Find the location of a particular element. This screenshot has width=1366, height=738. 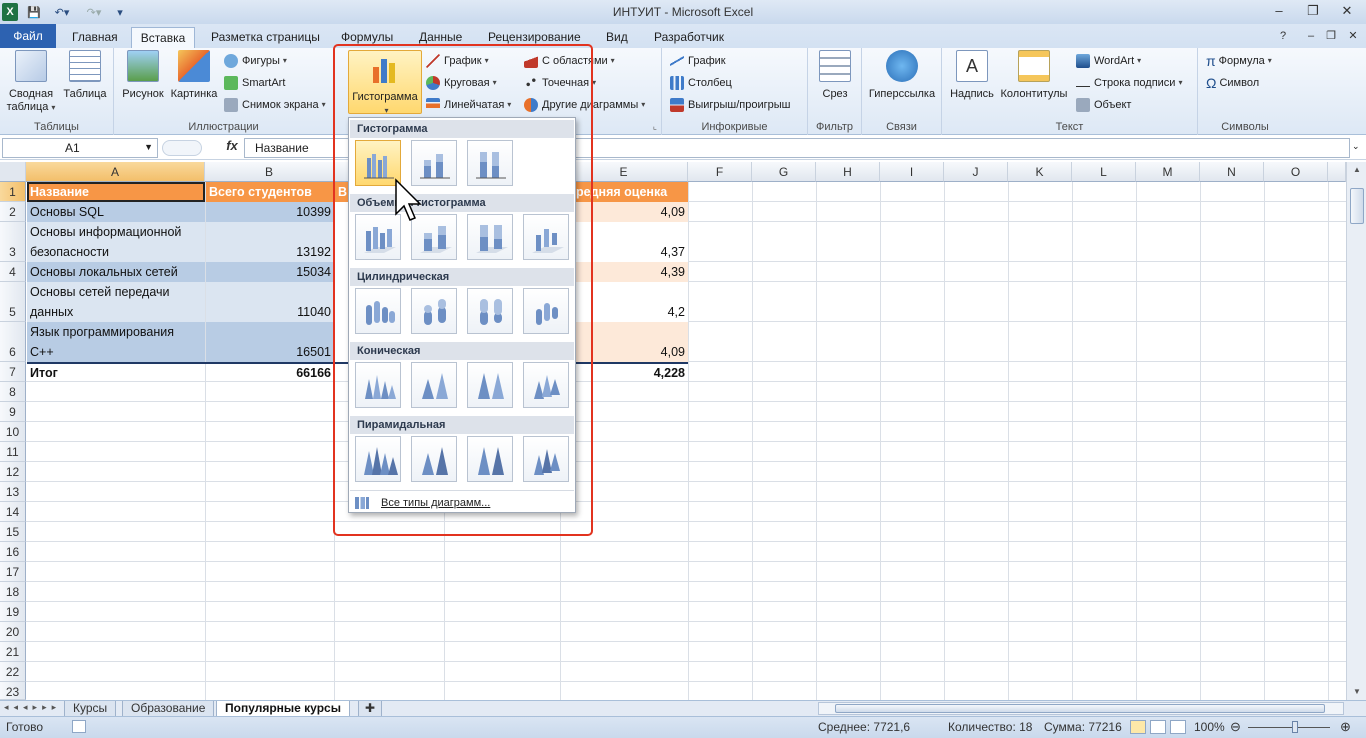

cell-a4: Основы локальных сетей is located at coordinates (116, 272).